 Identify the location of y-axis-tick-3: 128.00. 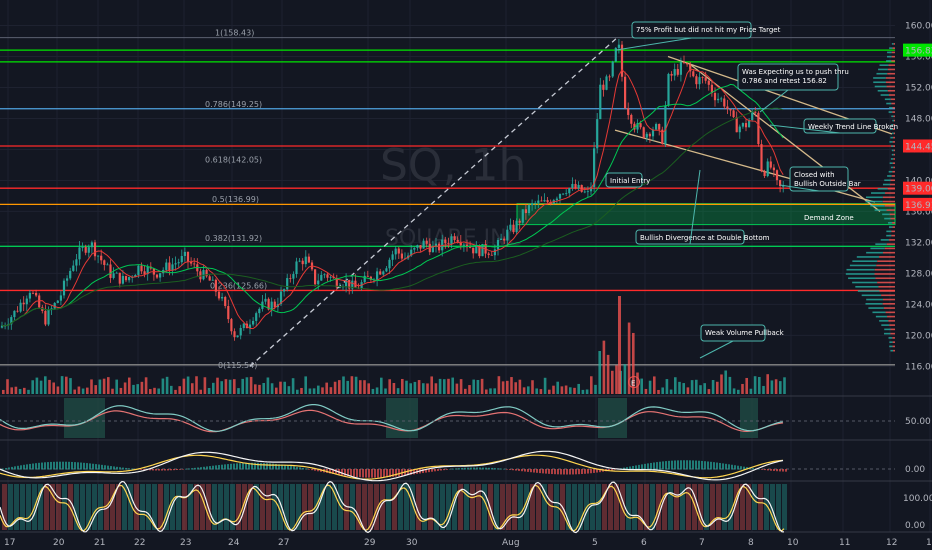
(918, 274).